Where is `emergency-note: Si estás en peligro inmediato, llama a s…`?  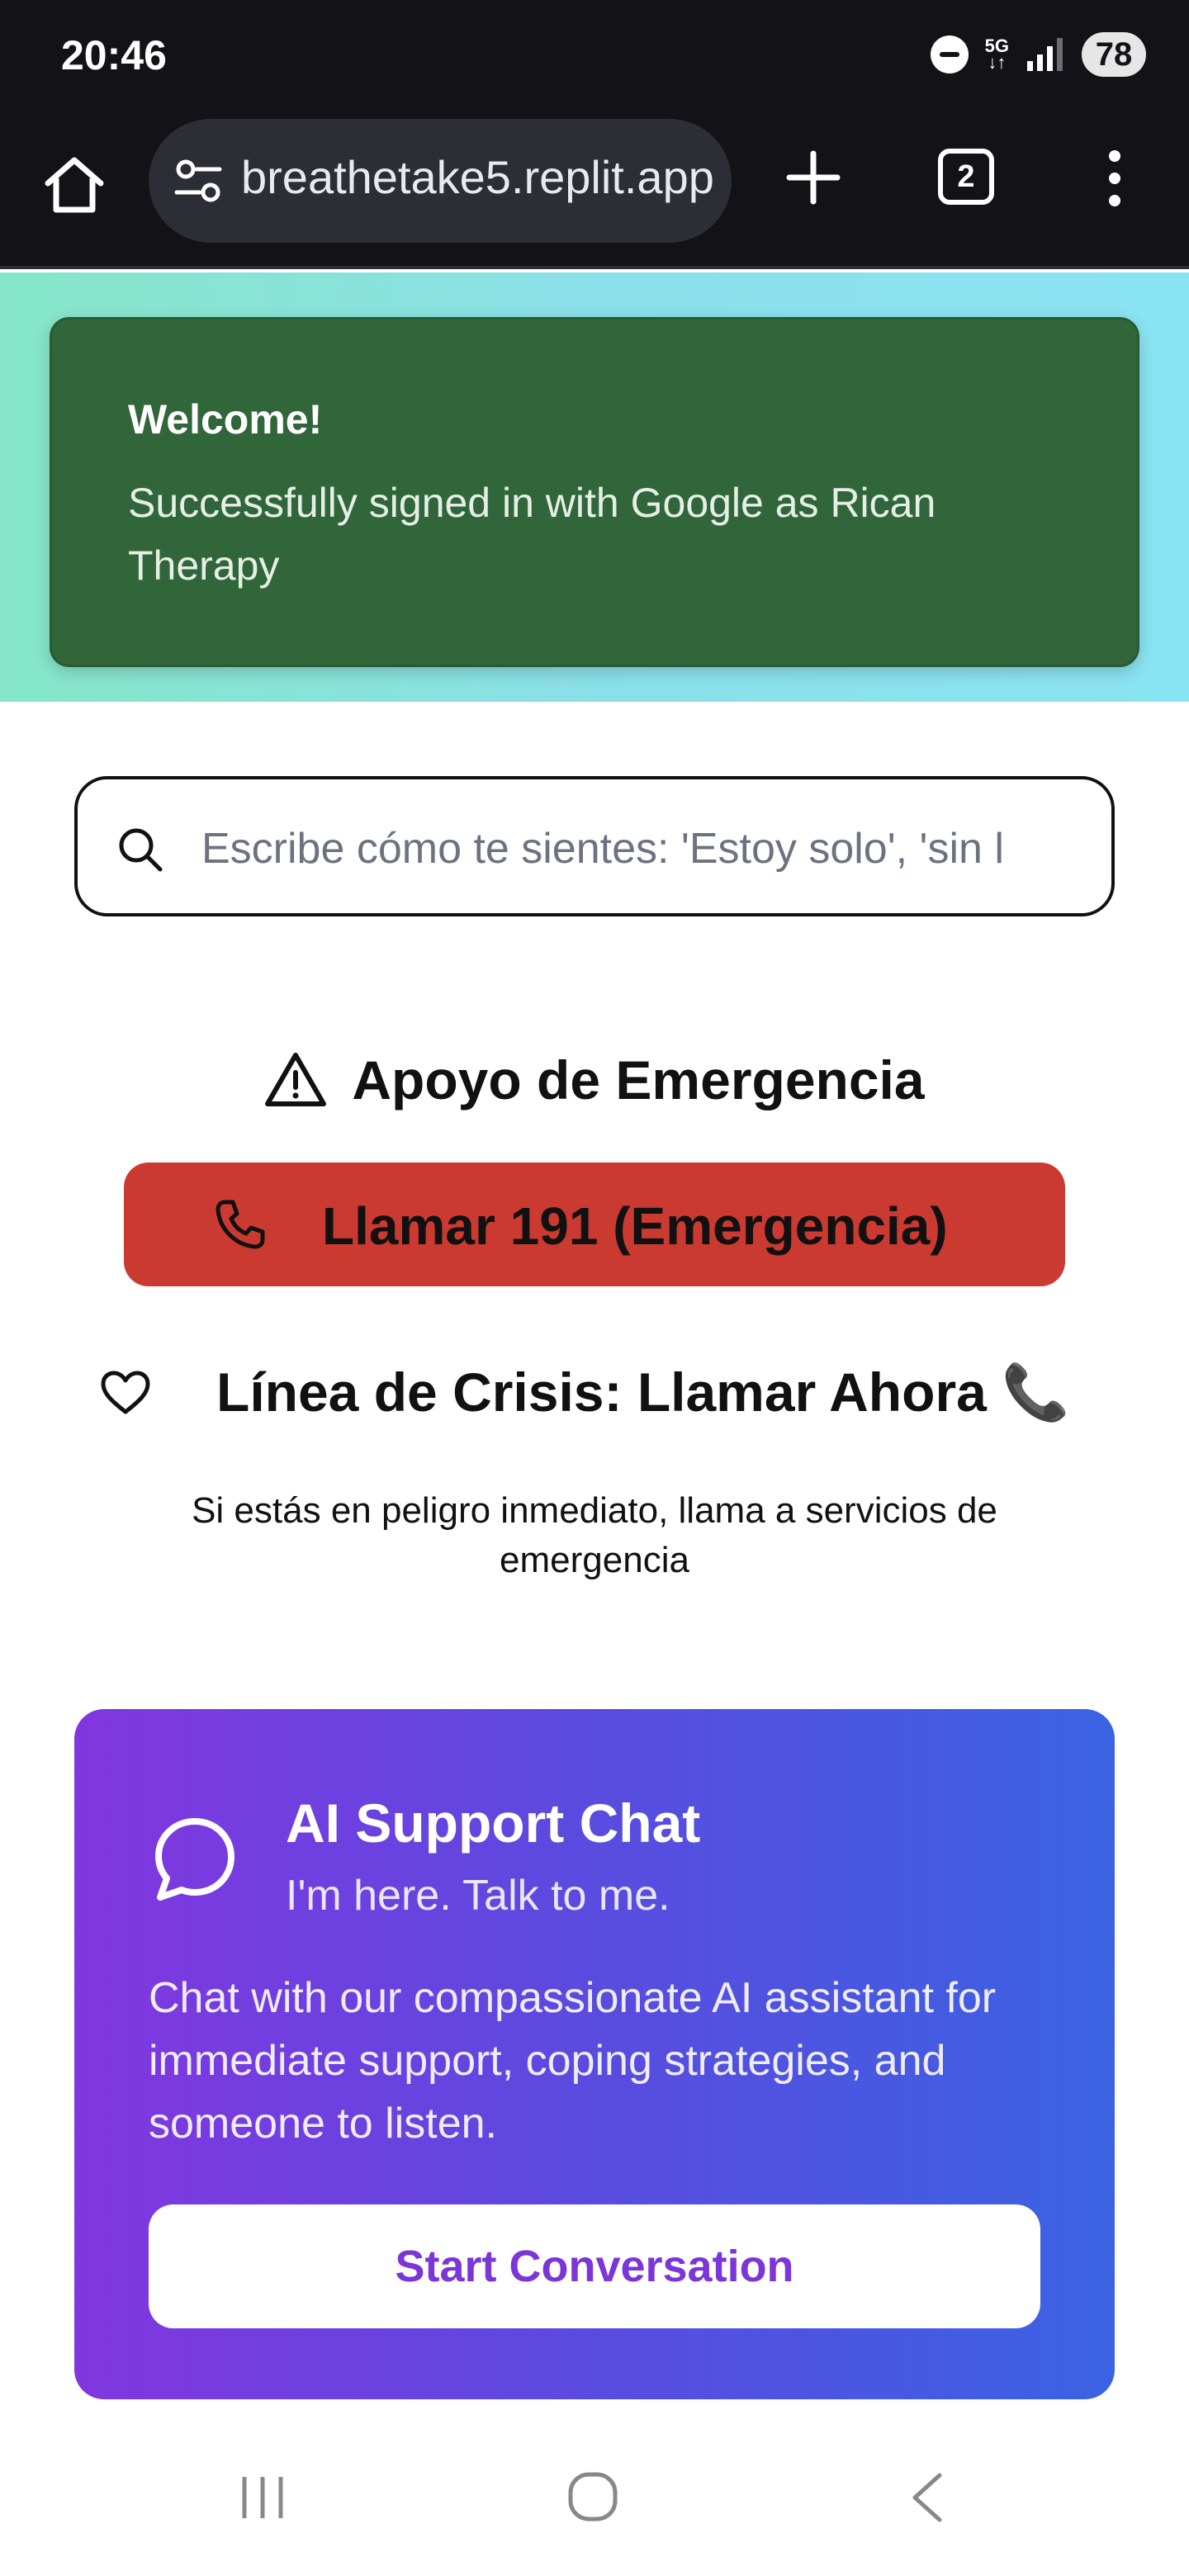
emergency-note: Si estás en peligro inmediato, llama a s… is located at coordinates (594, 1535).